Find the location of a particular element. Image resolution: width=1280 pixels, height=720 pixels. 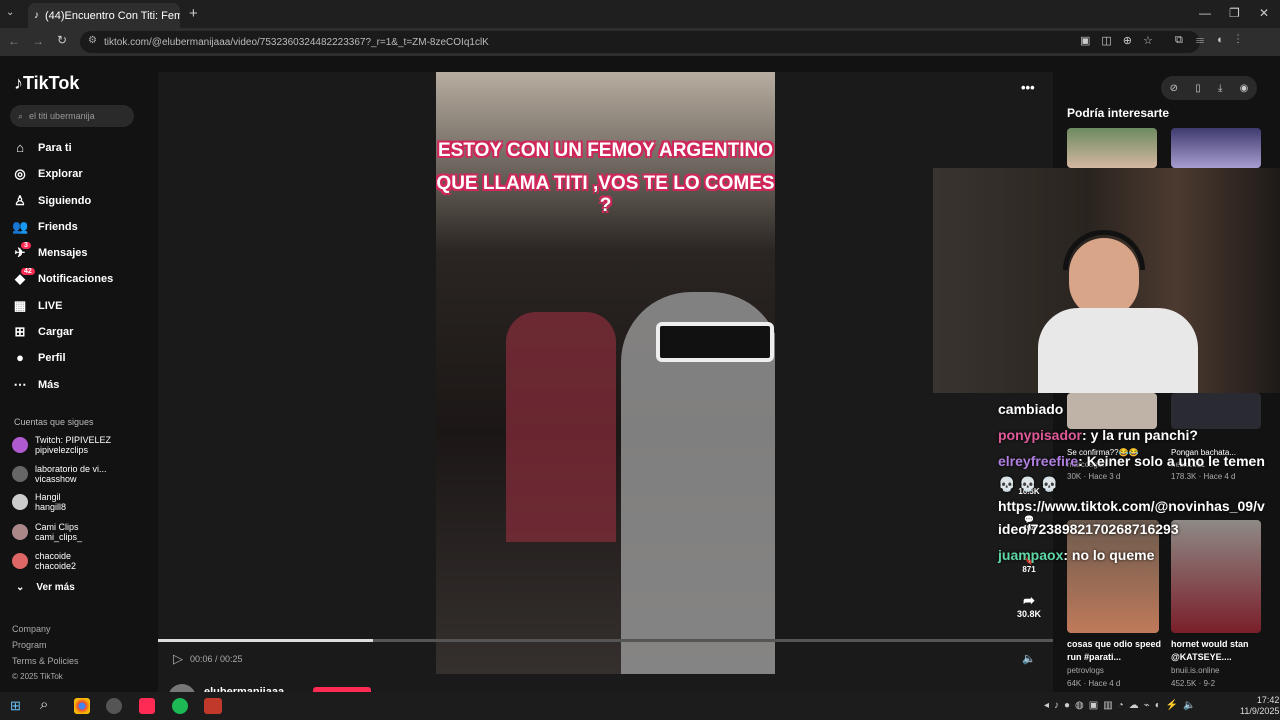

profile-avatar: ◉ is located at coordinates (1244, 88).